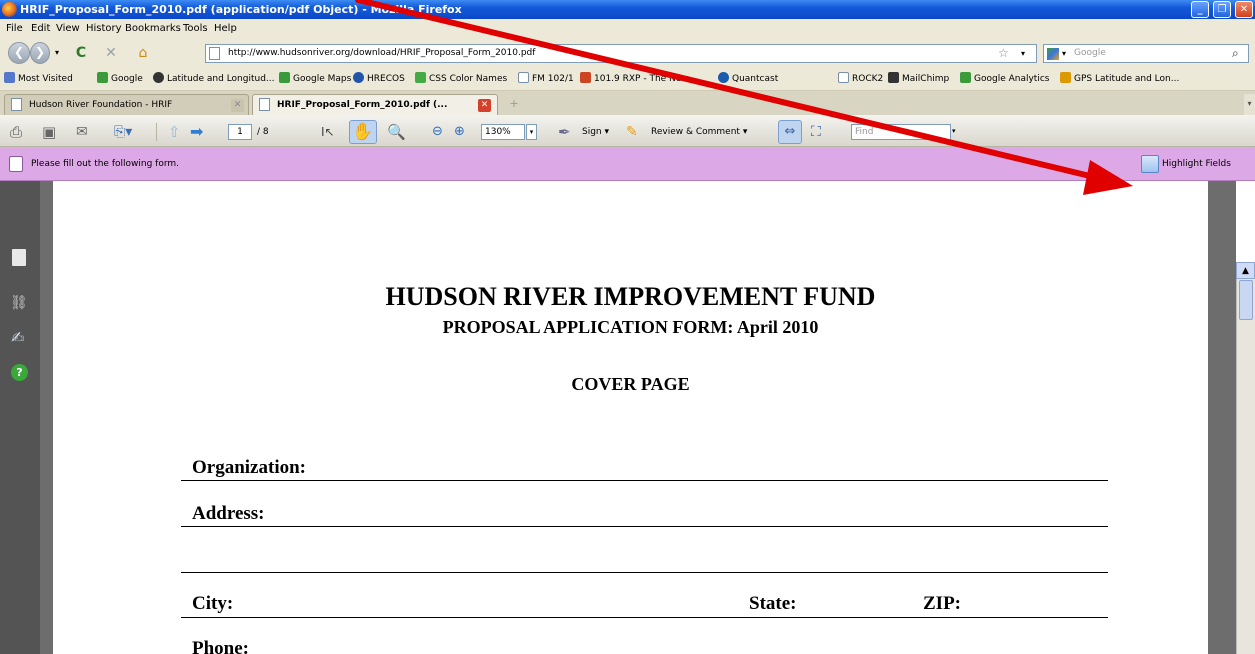  I want to click on attachments-icon: ⛓, so click(20, 303).